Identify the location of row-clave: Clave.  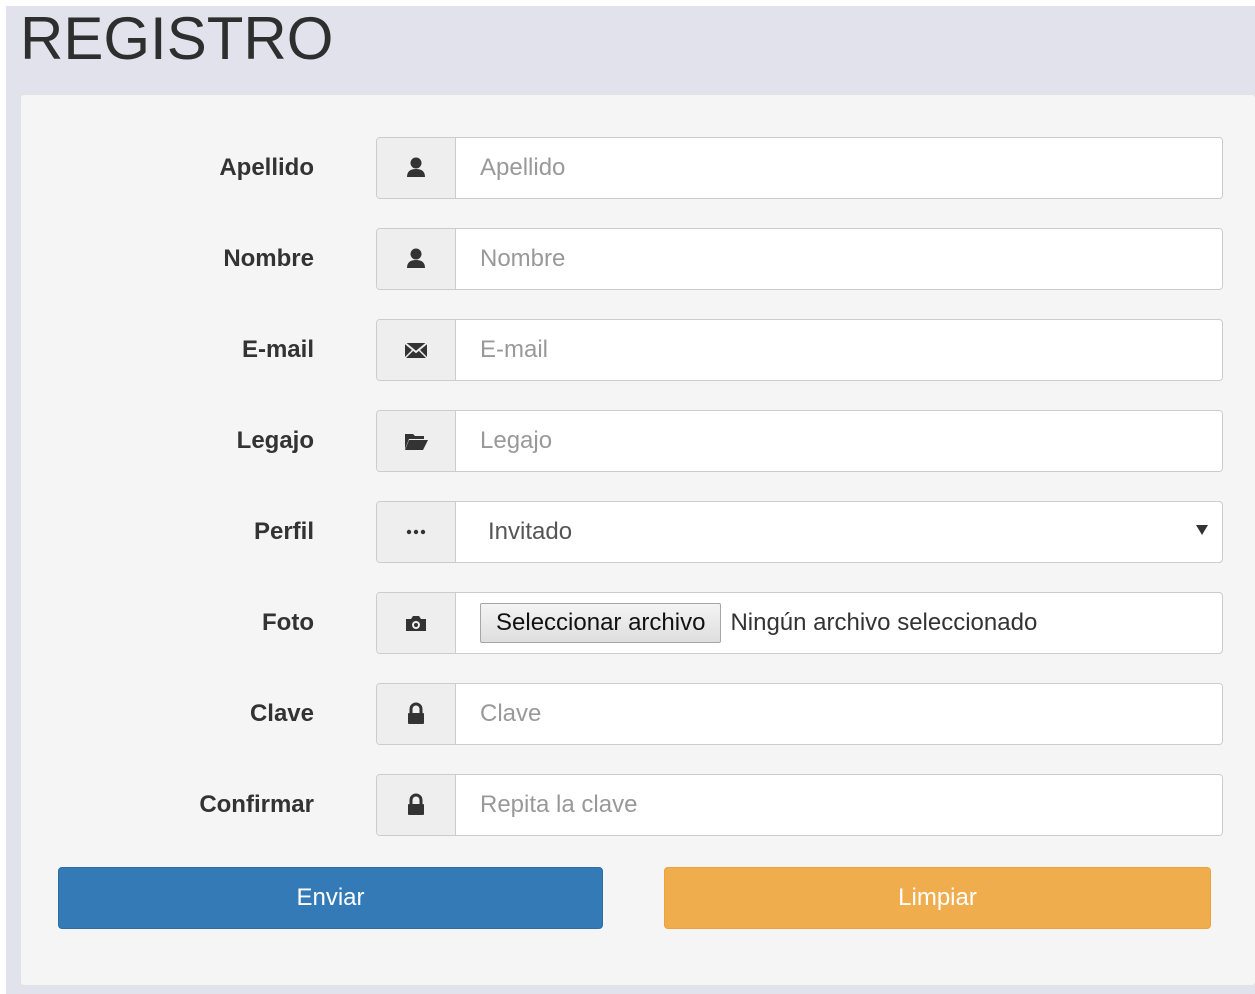
(638, 714).